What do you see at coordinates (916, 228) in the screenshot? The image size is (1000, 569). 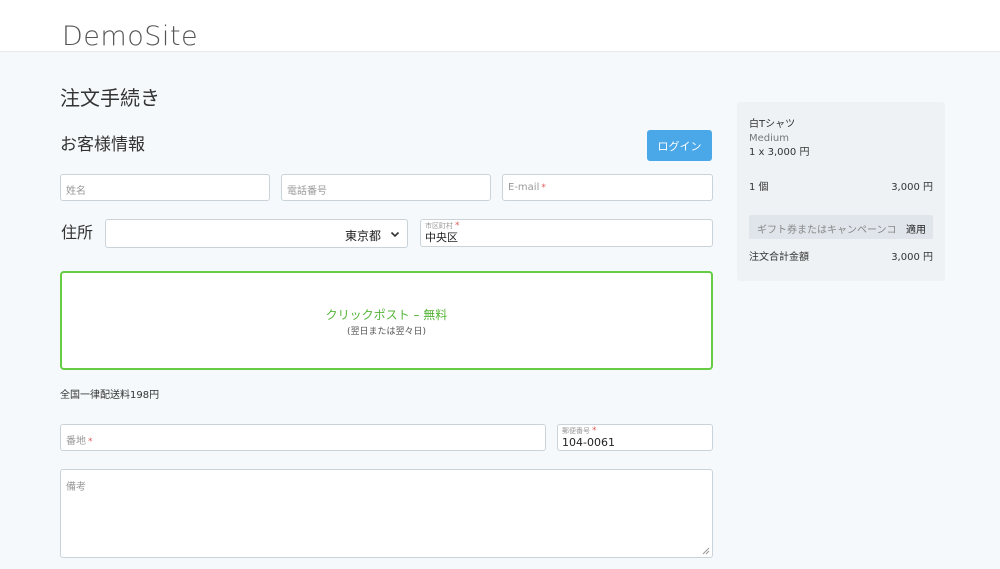 I see `coupon-apply-button: 適用` at bounding box center [916, 228].